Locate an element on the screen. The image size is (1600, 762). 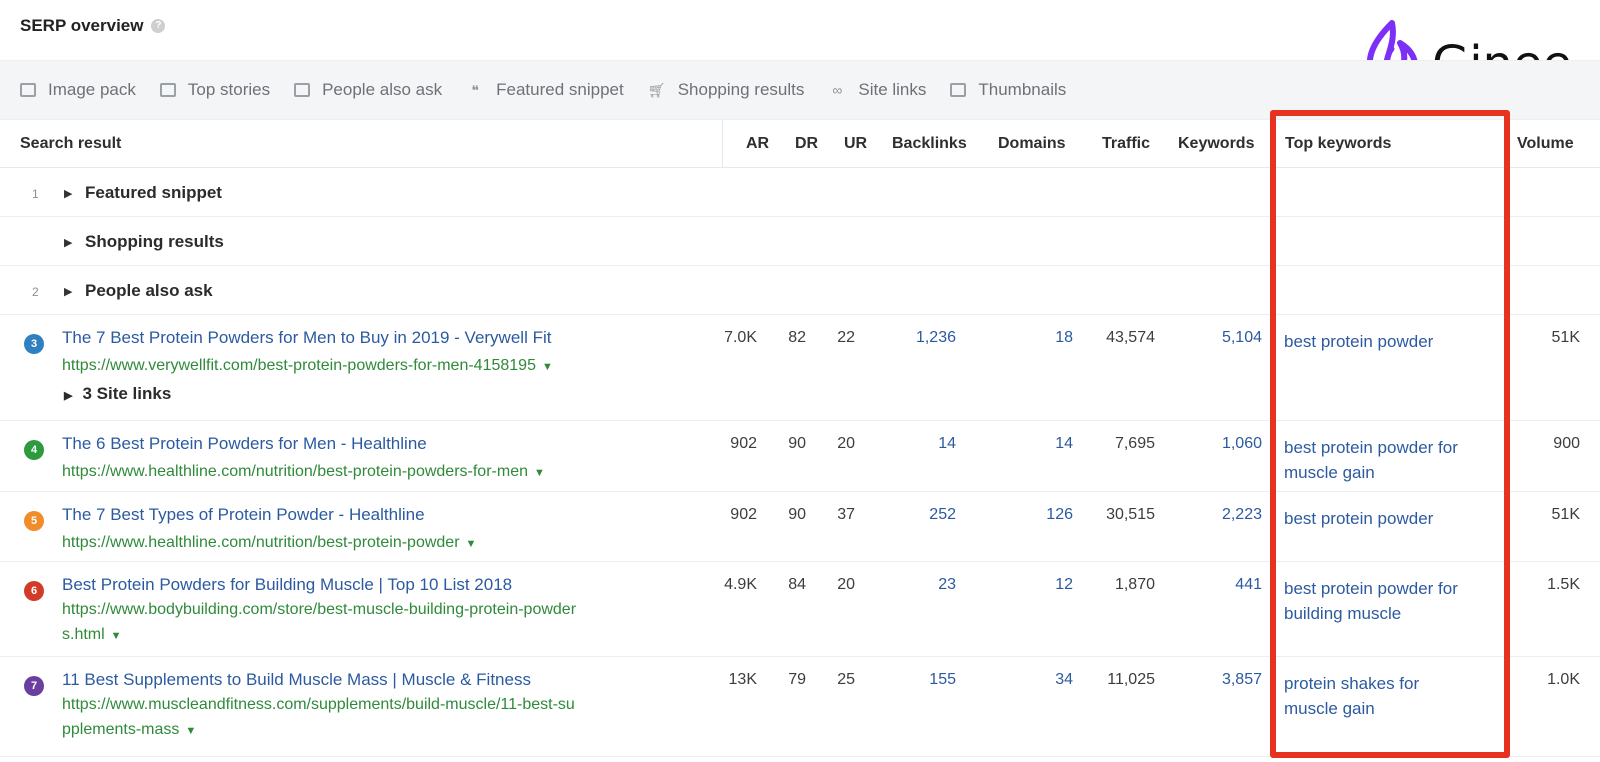
top-keyword-line: building muscle is located at coordinates (1389, 613).